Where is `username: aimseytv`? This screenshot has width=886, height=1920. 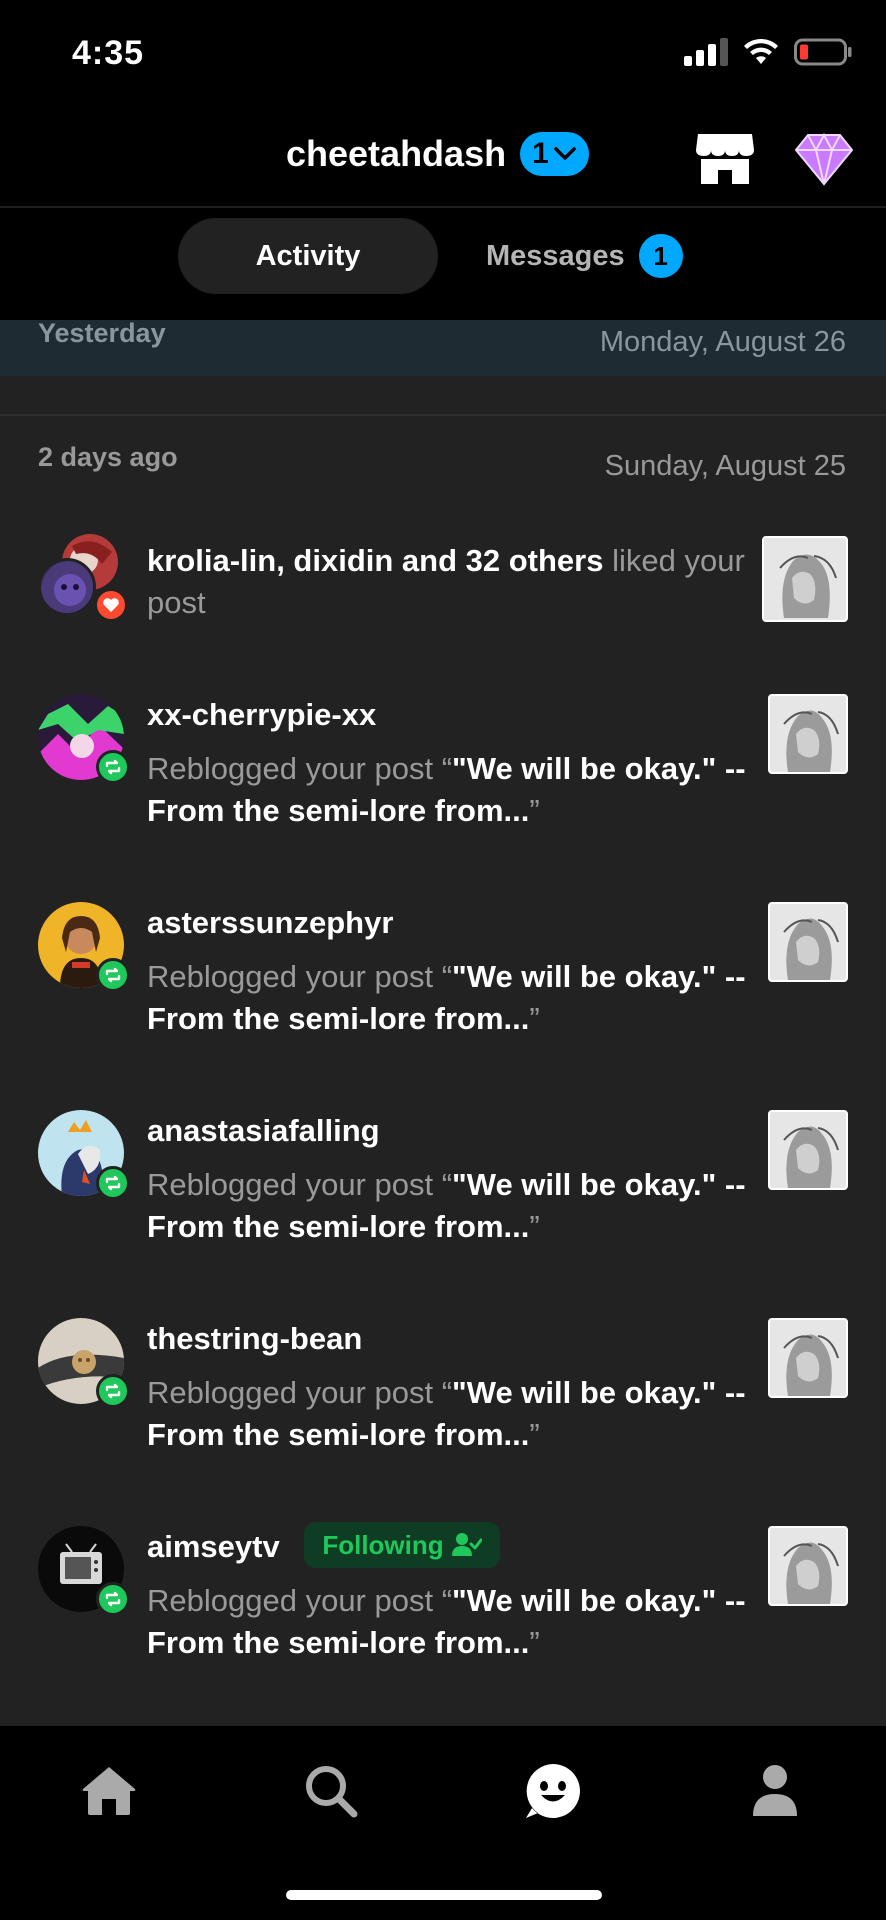 username: aimseytv is located at coordinates (213, 1546).